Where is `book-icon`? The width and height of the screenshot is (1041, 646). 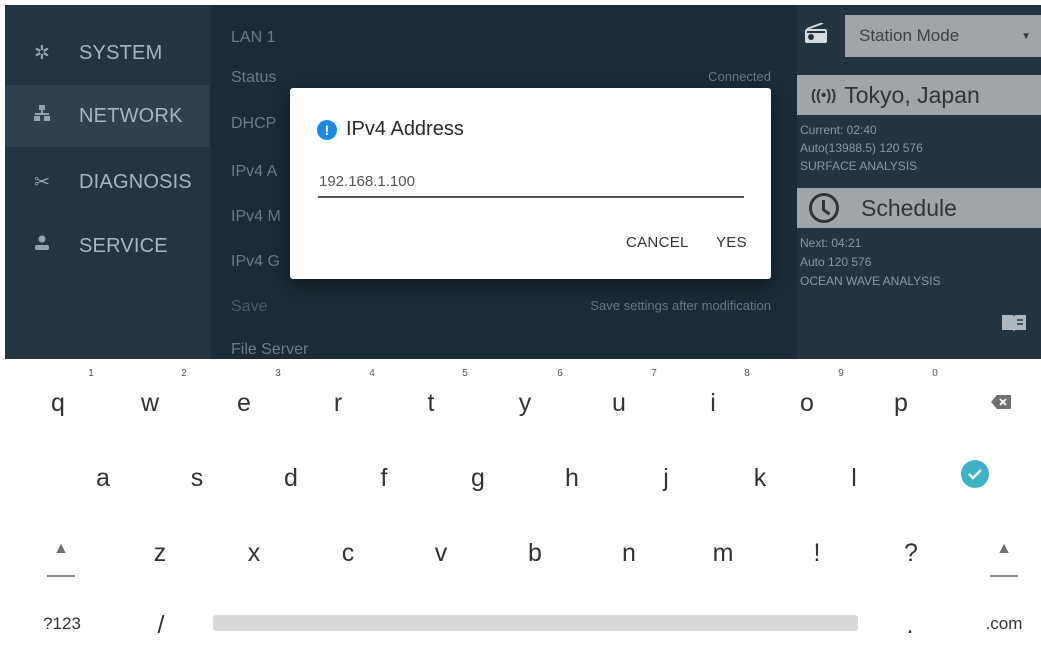 book-icon is located at coordinates (1014, 323).